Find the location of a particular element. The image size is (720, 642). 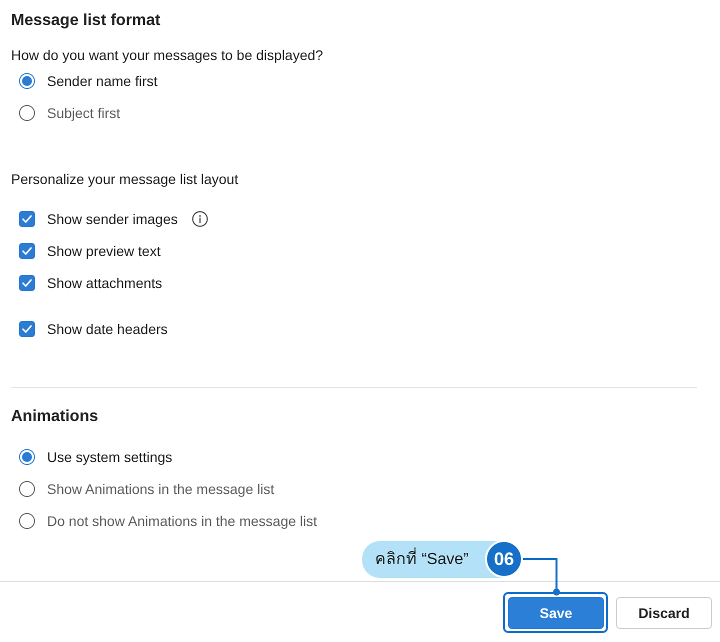

info-icon is located at coordinates (200, 219).